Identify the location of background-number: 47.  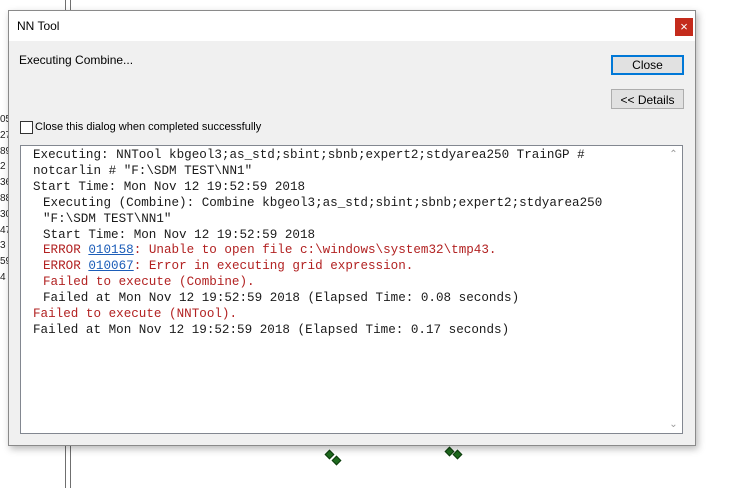
(4, 230).